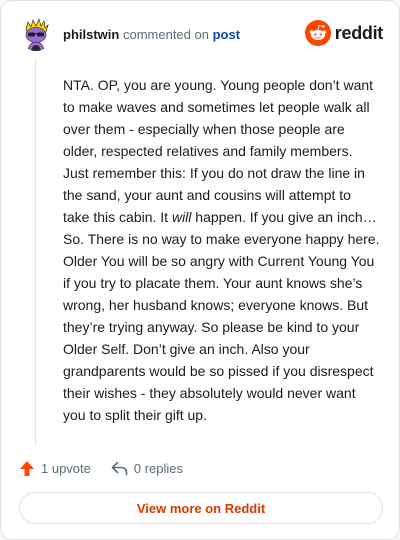  Describe the element at coordinates (101, 468) in the screenshot. I see `comment-actions: 1 upvote 0 replies` at that location.